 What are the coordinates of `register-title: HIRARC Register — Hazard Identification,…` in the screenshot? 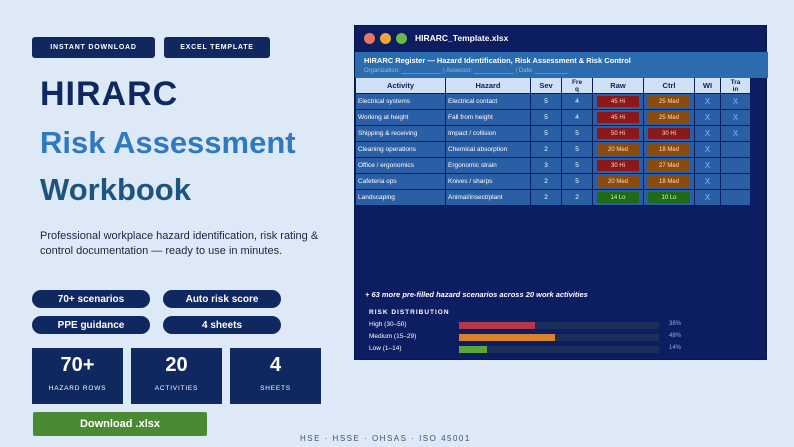 It's located at (497, 60).